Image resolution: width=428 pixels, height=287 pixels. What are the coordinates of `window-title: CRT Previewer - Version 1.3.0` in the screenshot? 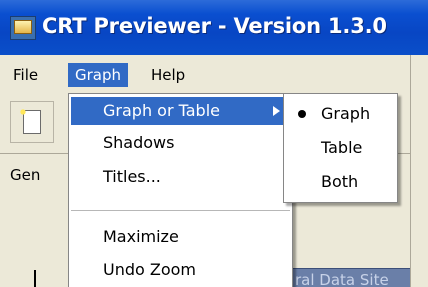 It's located at (214, 26).